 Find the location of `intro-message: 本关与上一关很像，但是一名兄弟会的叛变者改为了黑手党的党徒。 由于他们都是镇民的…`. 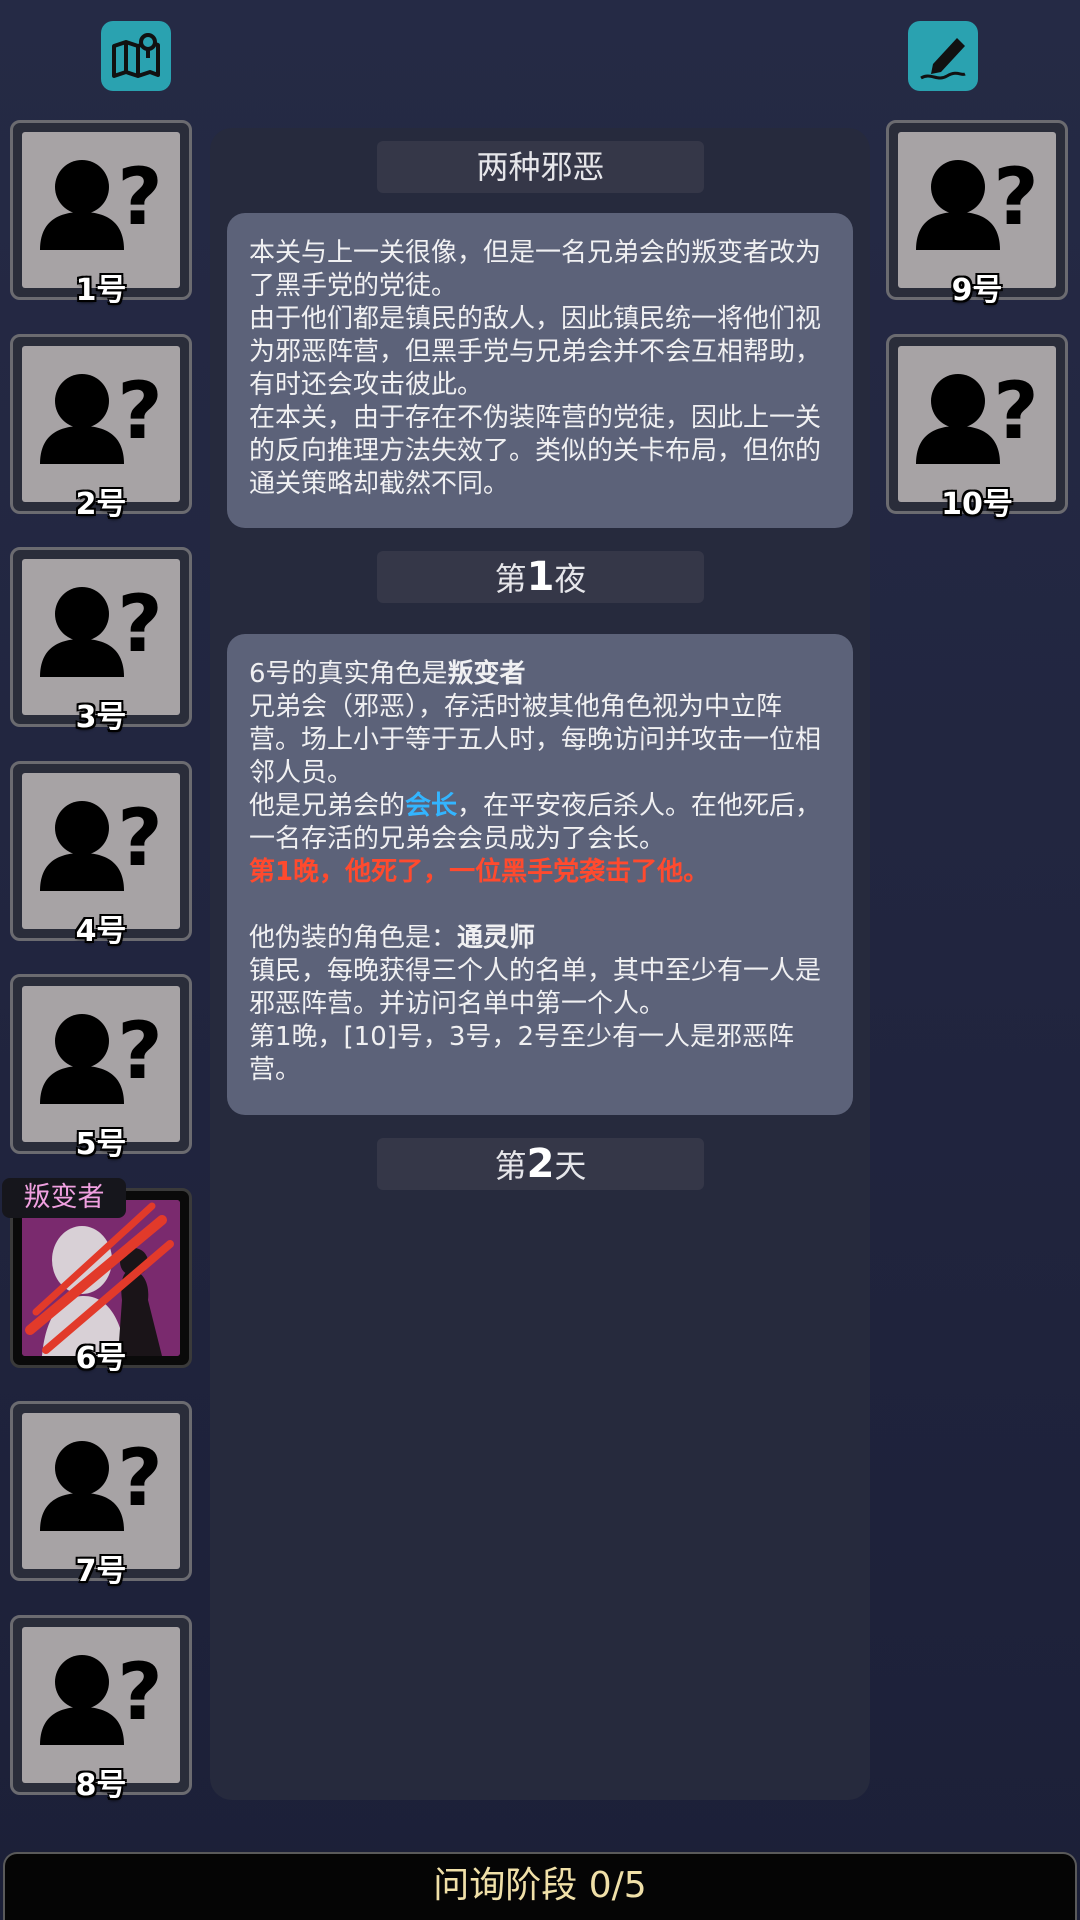

intro-message: 本关与上一关很像，但是一名兄弟会的叛变者改为了黑手党的党徒。 由于他们都是镇民的… is located at coordinates (540, 370).